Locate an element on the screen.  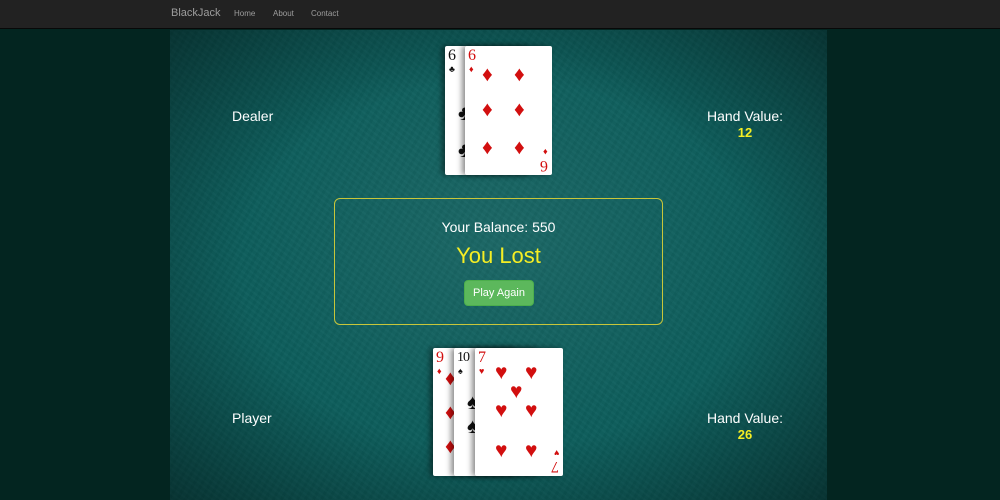
brand-link: BlackJack is located at coordinates (196, 13).